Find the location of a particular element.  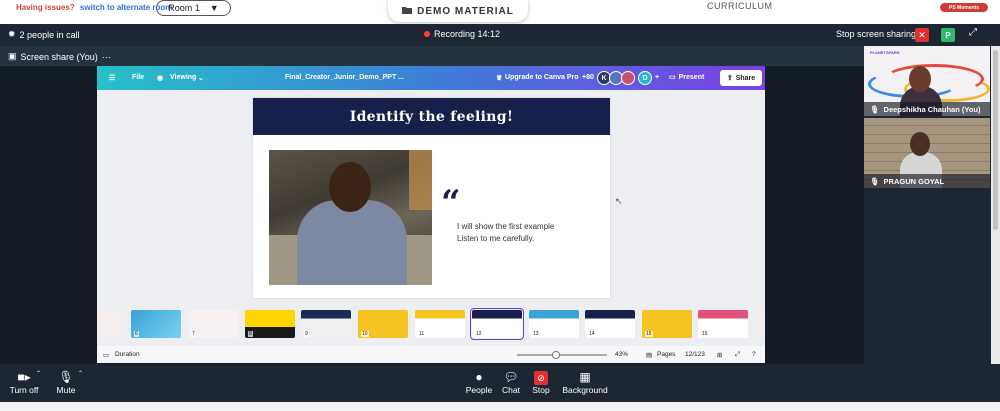

add-collaborator-icon: + is located at coordinates (657, 77).